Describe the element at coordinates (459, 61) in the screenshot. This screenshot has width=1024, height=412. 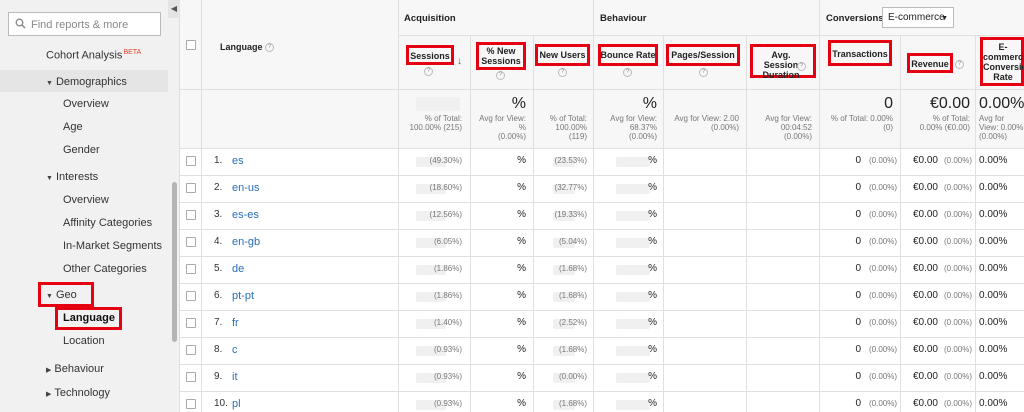
I see `sort-descending-icon: ↓` at that location.